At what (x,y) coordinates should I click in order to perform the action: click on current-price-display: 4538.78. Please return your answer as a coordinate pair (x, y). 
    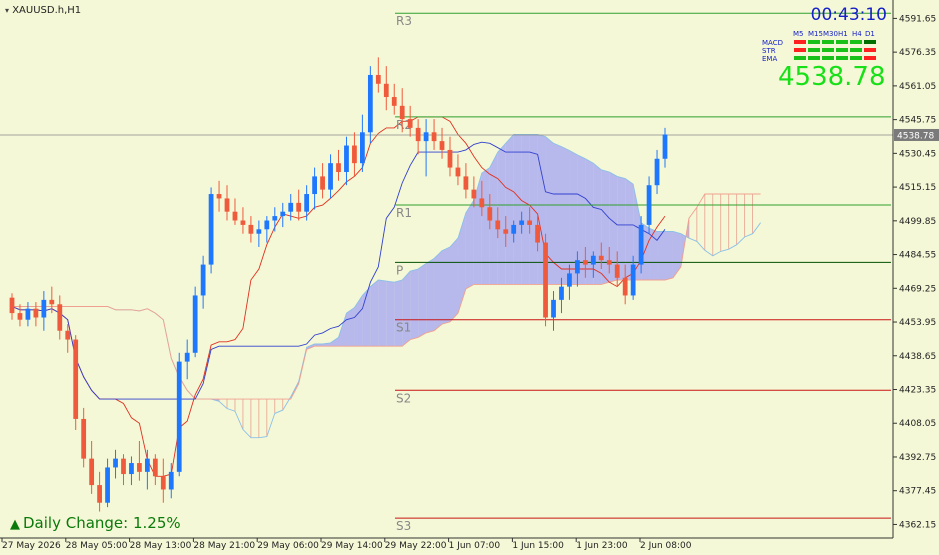
    Looking at the image, I should click on (832, 77).